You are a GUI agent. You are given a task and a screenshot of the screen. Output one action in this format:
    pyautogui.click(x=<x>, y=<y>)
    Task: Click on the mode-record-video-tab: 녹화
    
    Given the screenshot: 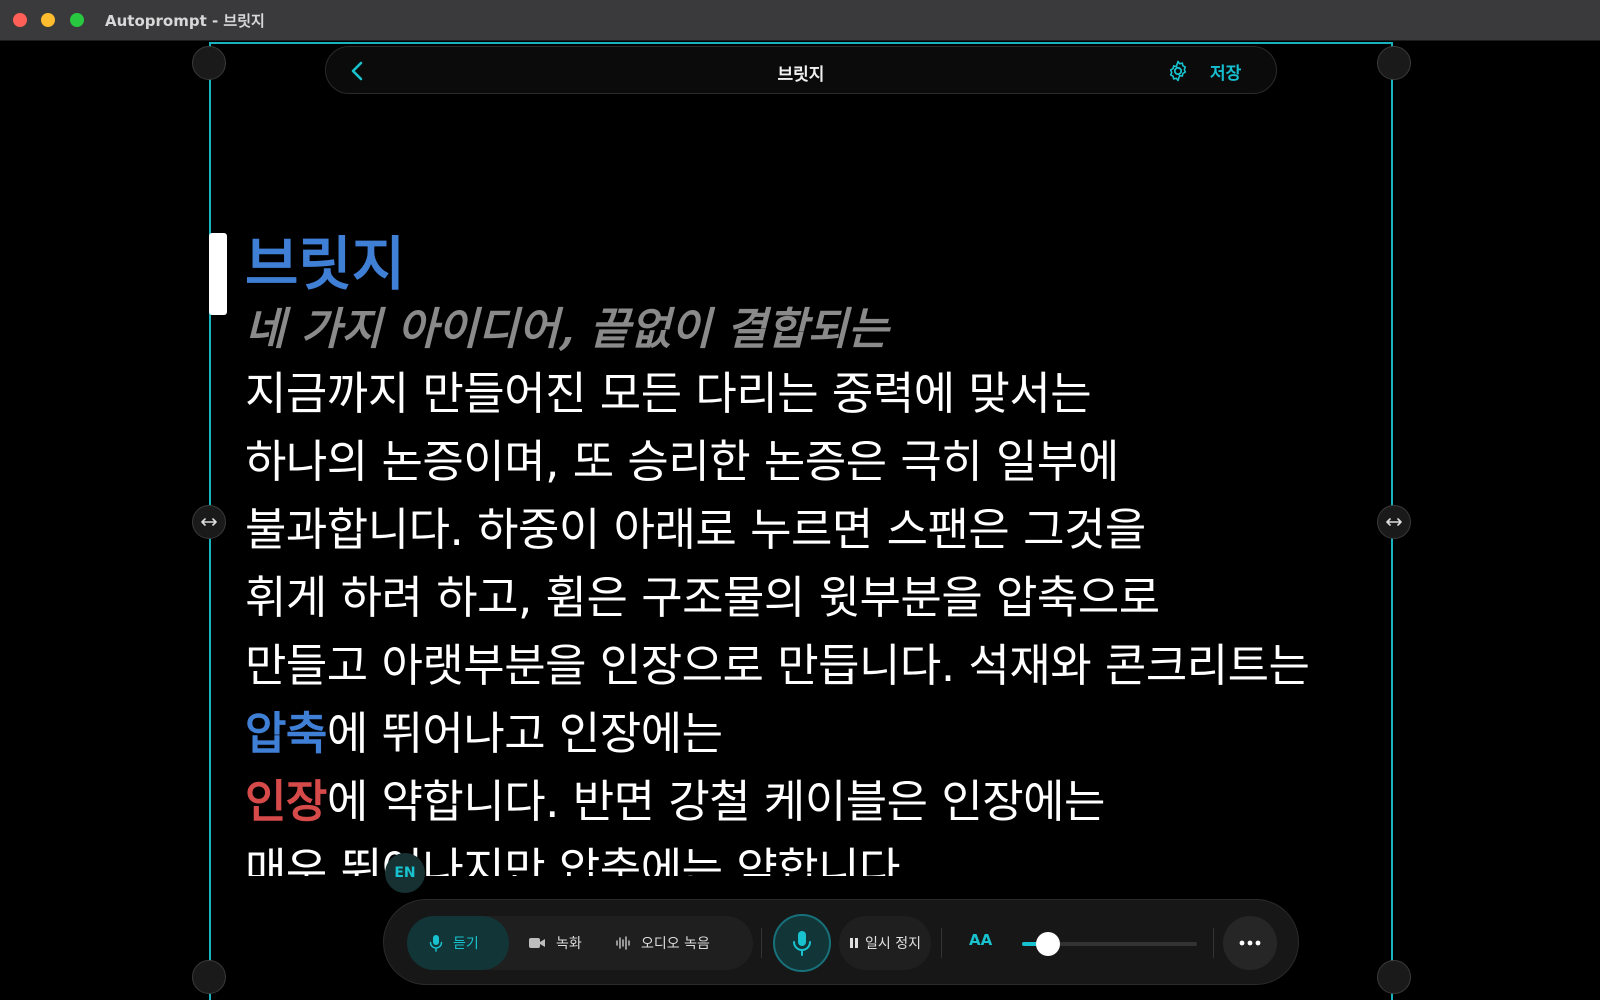 What is the action you would take?
    pyautogui.click(x=555, y=943)
    